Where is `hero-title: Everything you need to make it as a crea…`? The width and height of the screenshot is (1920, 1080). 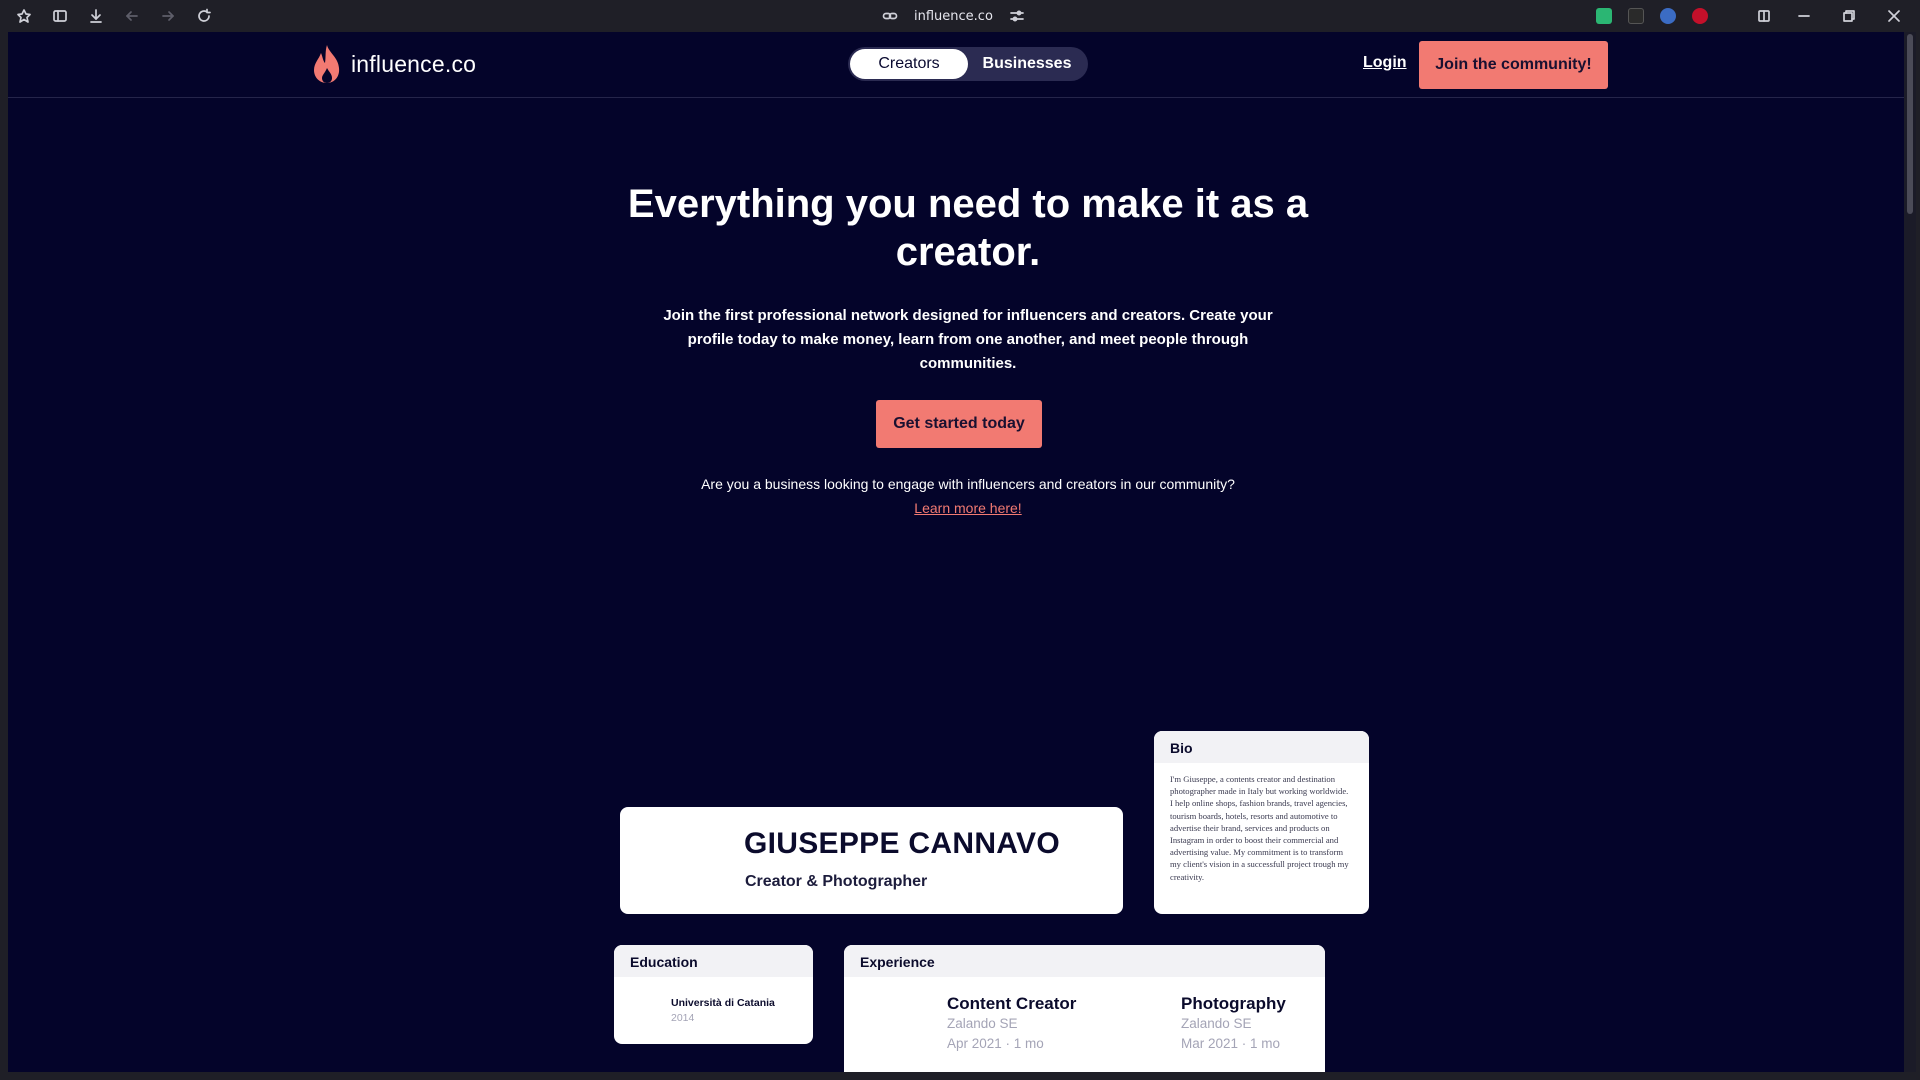 hero-title: Everything you need to make it as a crea… is located at coordinates (968, 228).